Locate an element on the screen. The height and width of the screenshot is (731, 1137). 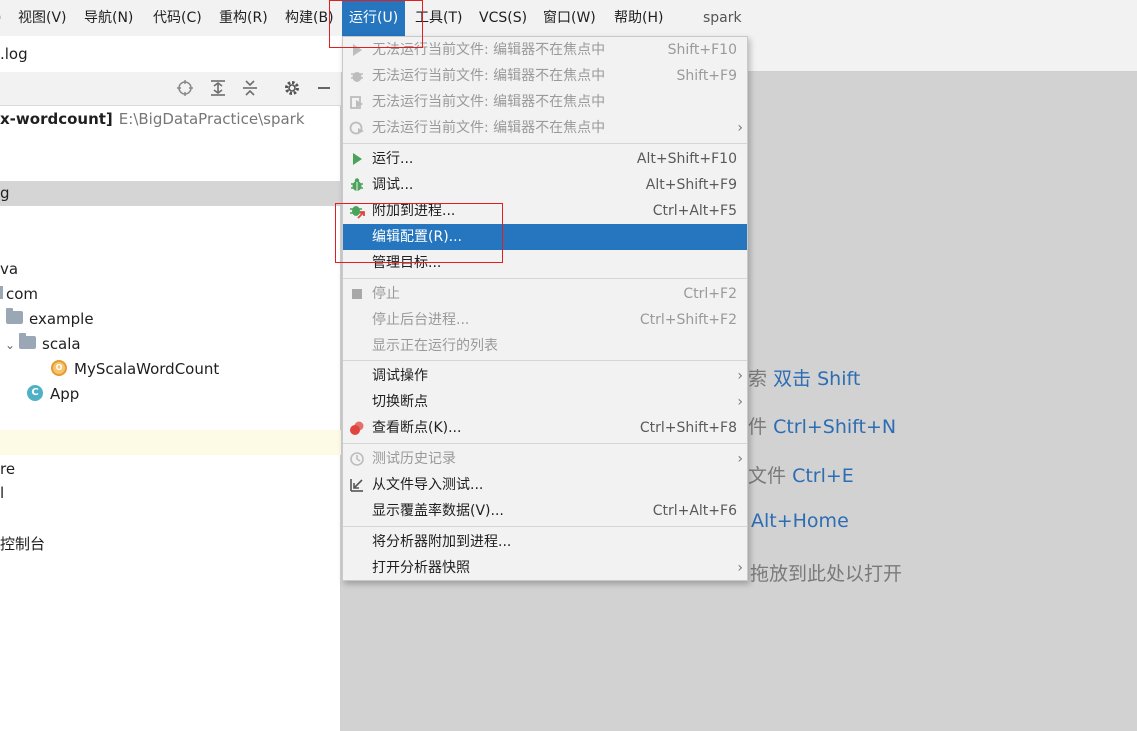
menu-view: 视图(V) is located at coordinates (42, 18).